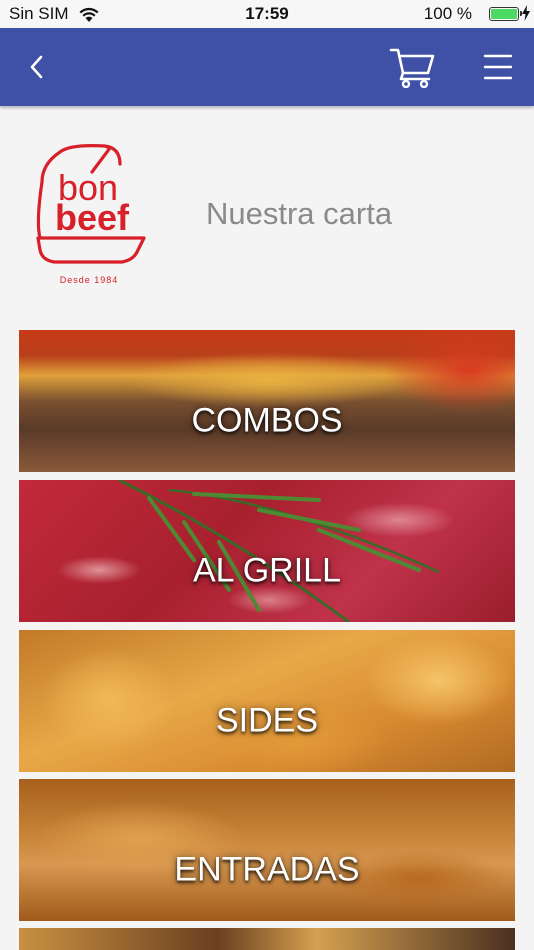 The height and width of the screenshot is (950, 534). Describe the element at coordinates (89, 280) in the screenshot. I see `logo-tagline: Desde 1984` at that location.